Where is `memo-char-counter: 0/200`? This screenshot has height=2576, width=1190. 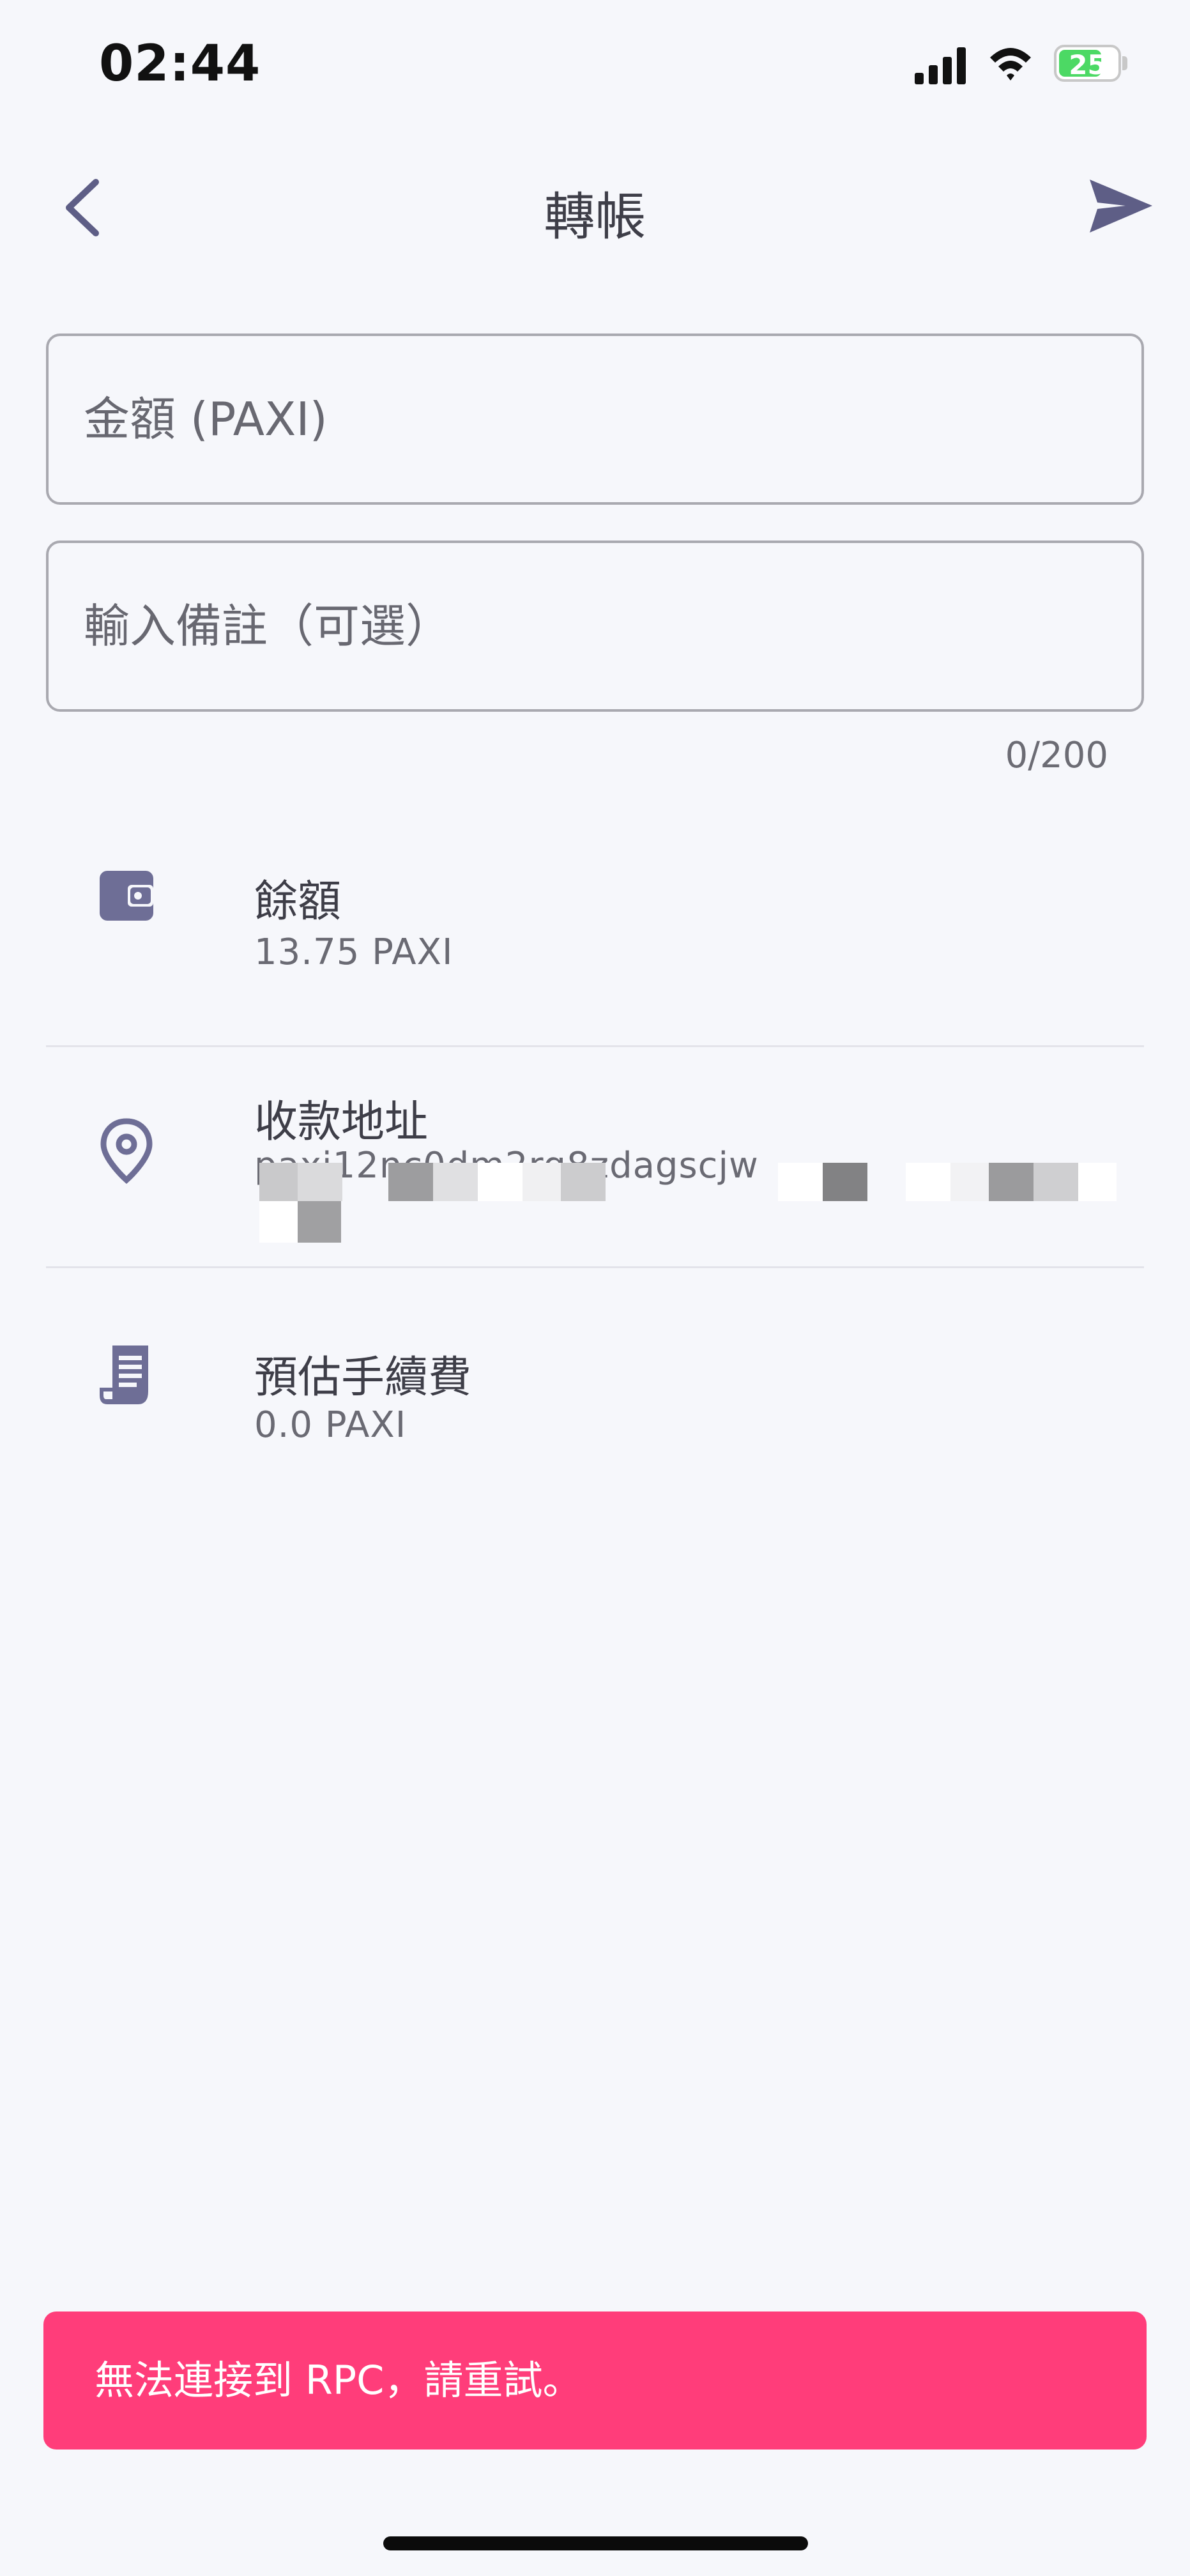
memo-char-counter: 0/200 is located at coordinates (1056, 755).